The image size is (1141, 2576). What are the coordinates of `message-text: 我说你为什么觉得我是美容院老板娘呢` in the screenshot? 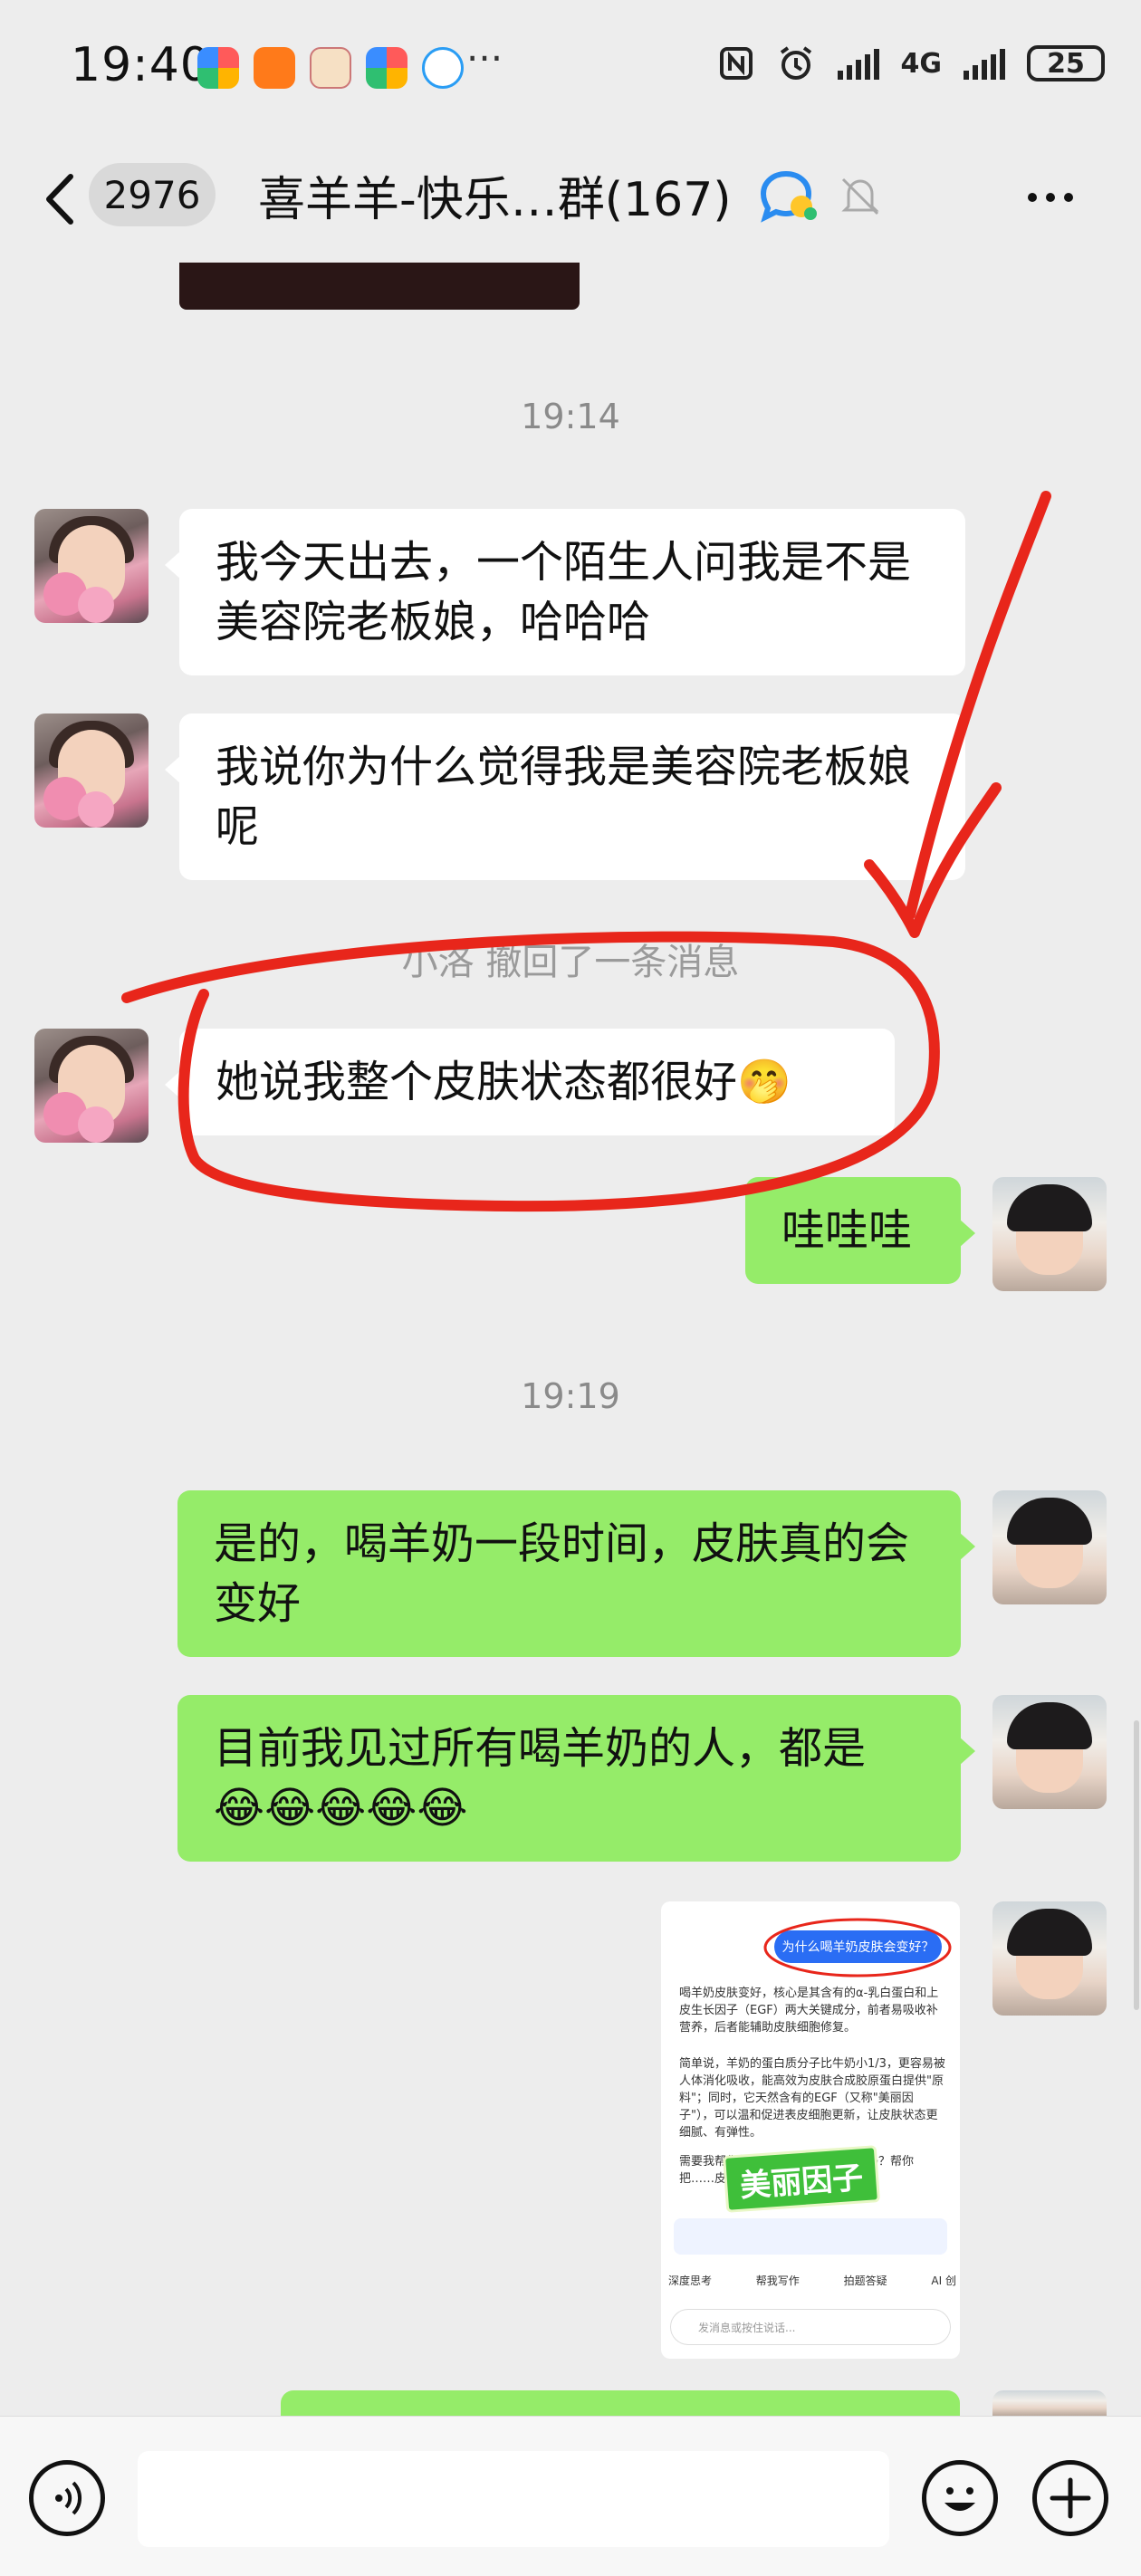 It's located at (564, 797).